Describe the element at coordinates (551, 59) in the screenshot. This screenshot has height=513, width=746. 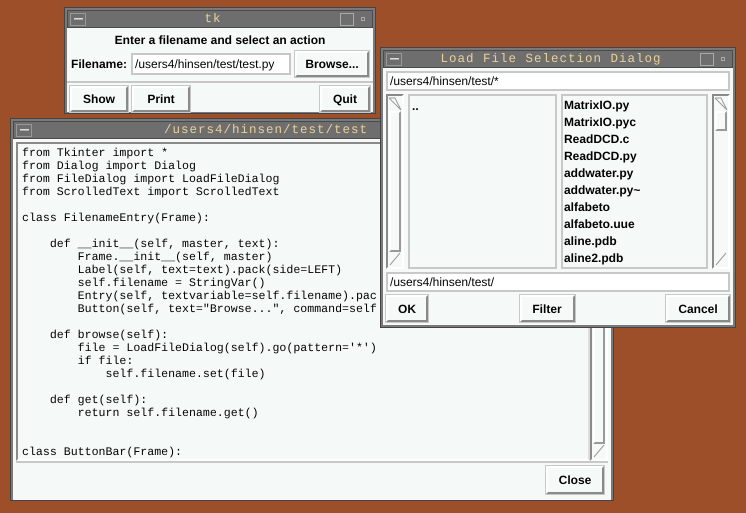
I see `window-title: Load File Selection Dialog` at that location.